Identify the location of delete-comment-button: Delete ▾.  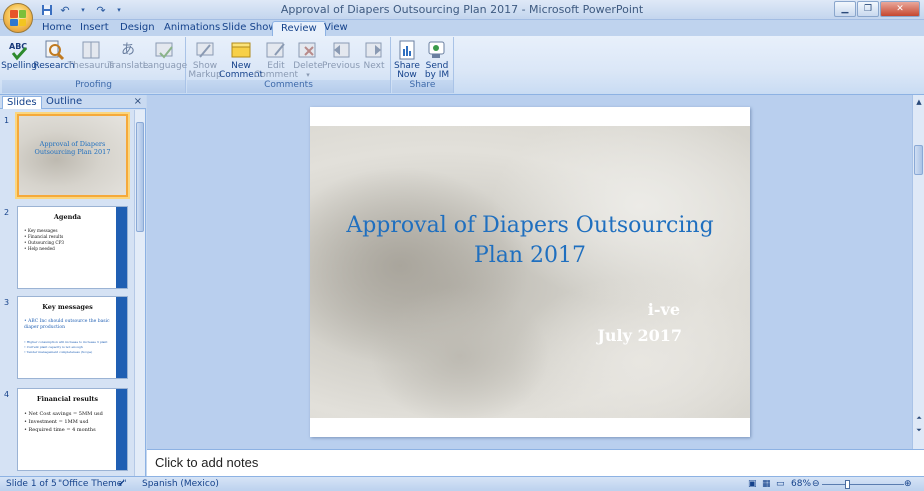
(308, 58).